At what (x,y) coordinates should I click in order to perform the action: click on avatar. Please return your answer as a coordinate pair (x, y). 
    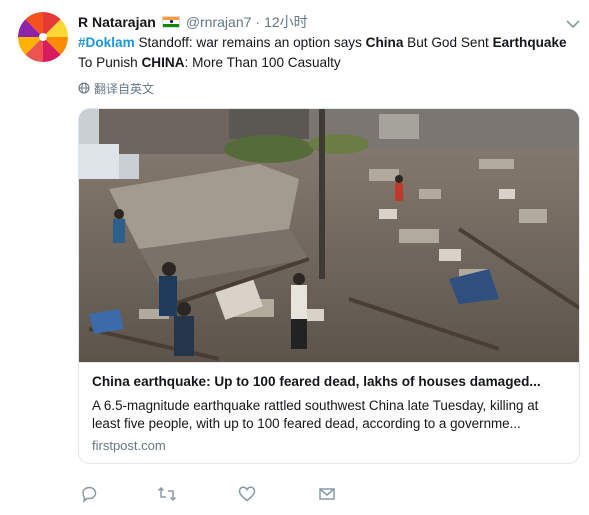
    Looking at the image, I should click on (43, 37).